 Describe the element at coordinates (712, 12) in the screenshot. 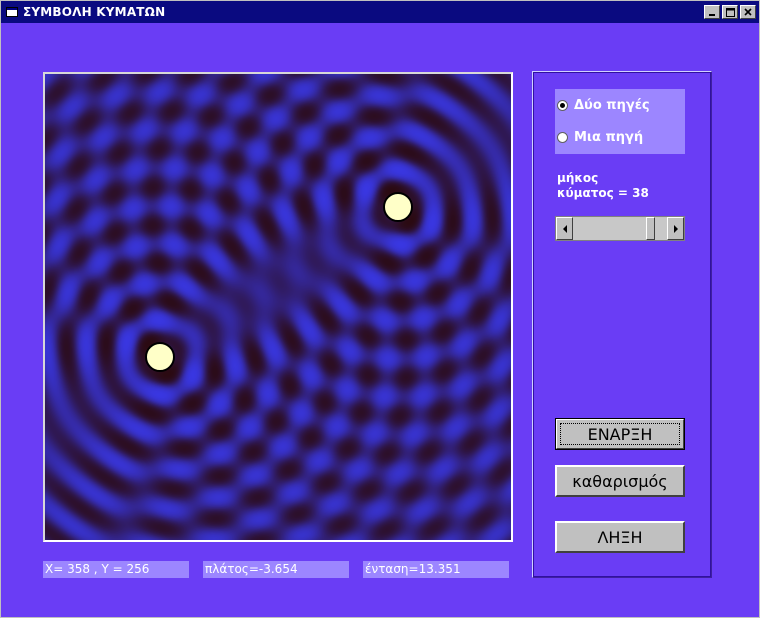

I see `minimize-button` at that location.